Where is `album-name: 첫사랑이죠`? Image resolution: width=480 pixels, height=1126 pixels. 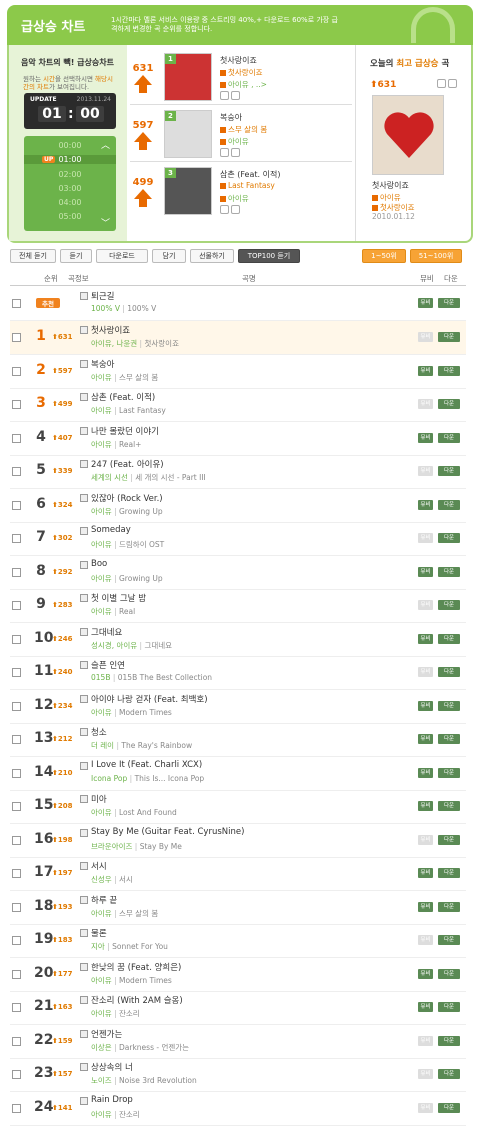
album-name: 첫사랑이죠 is located at coordinates (161, 343).